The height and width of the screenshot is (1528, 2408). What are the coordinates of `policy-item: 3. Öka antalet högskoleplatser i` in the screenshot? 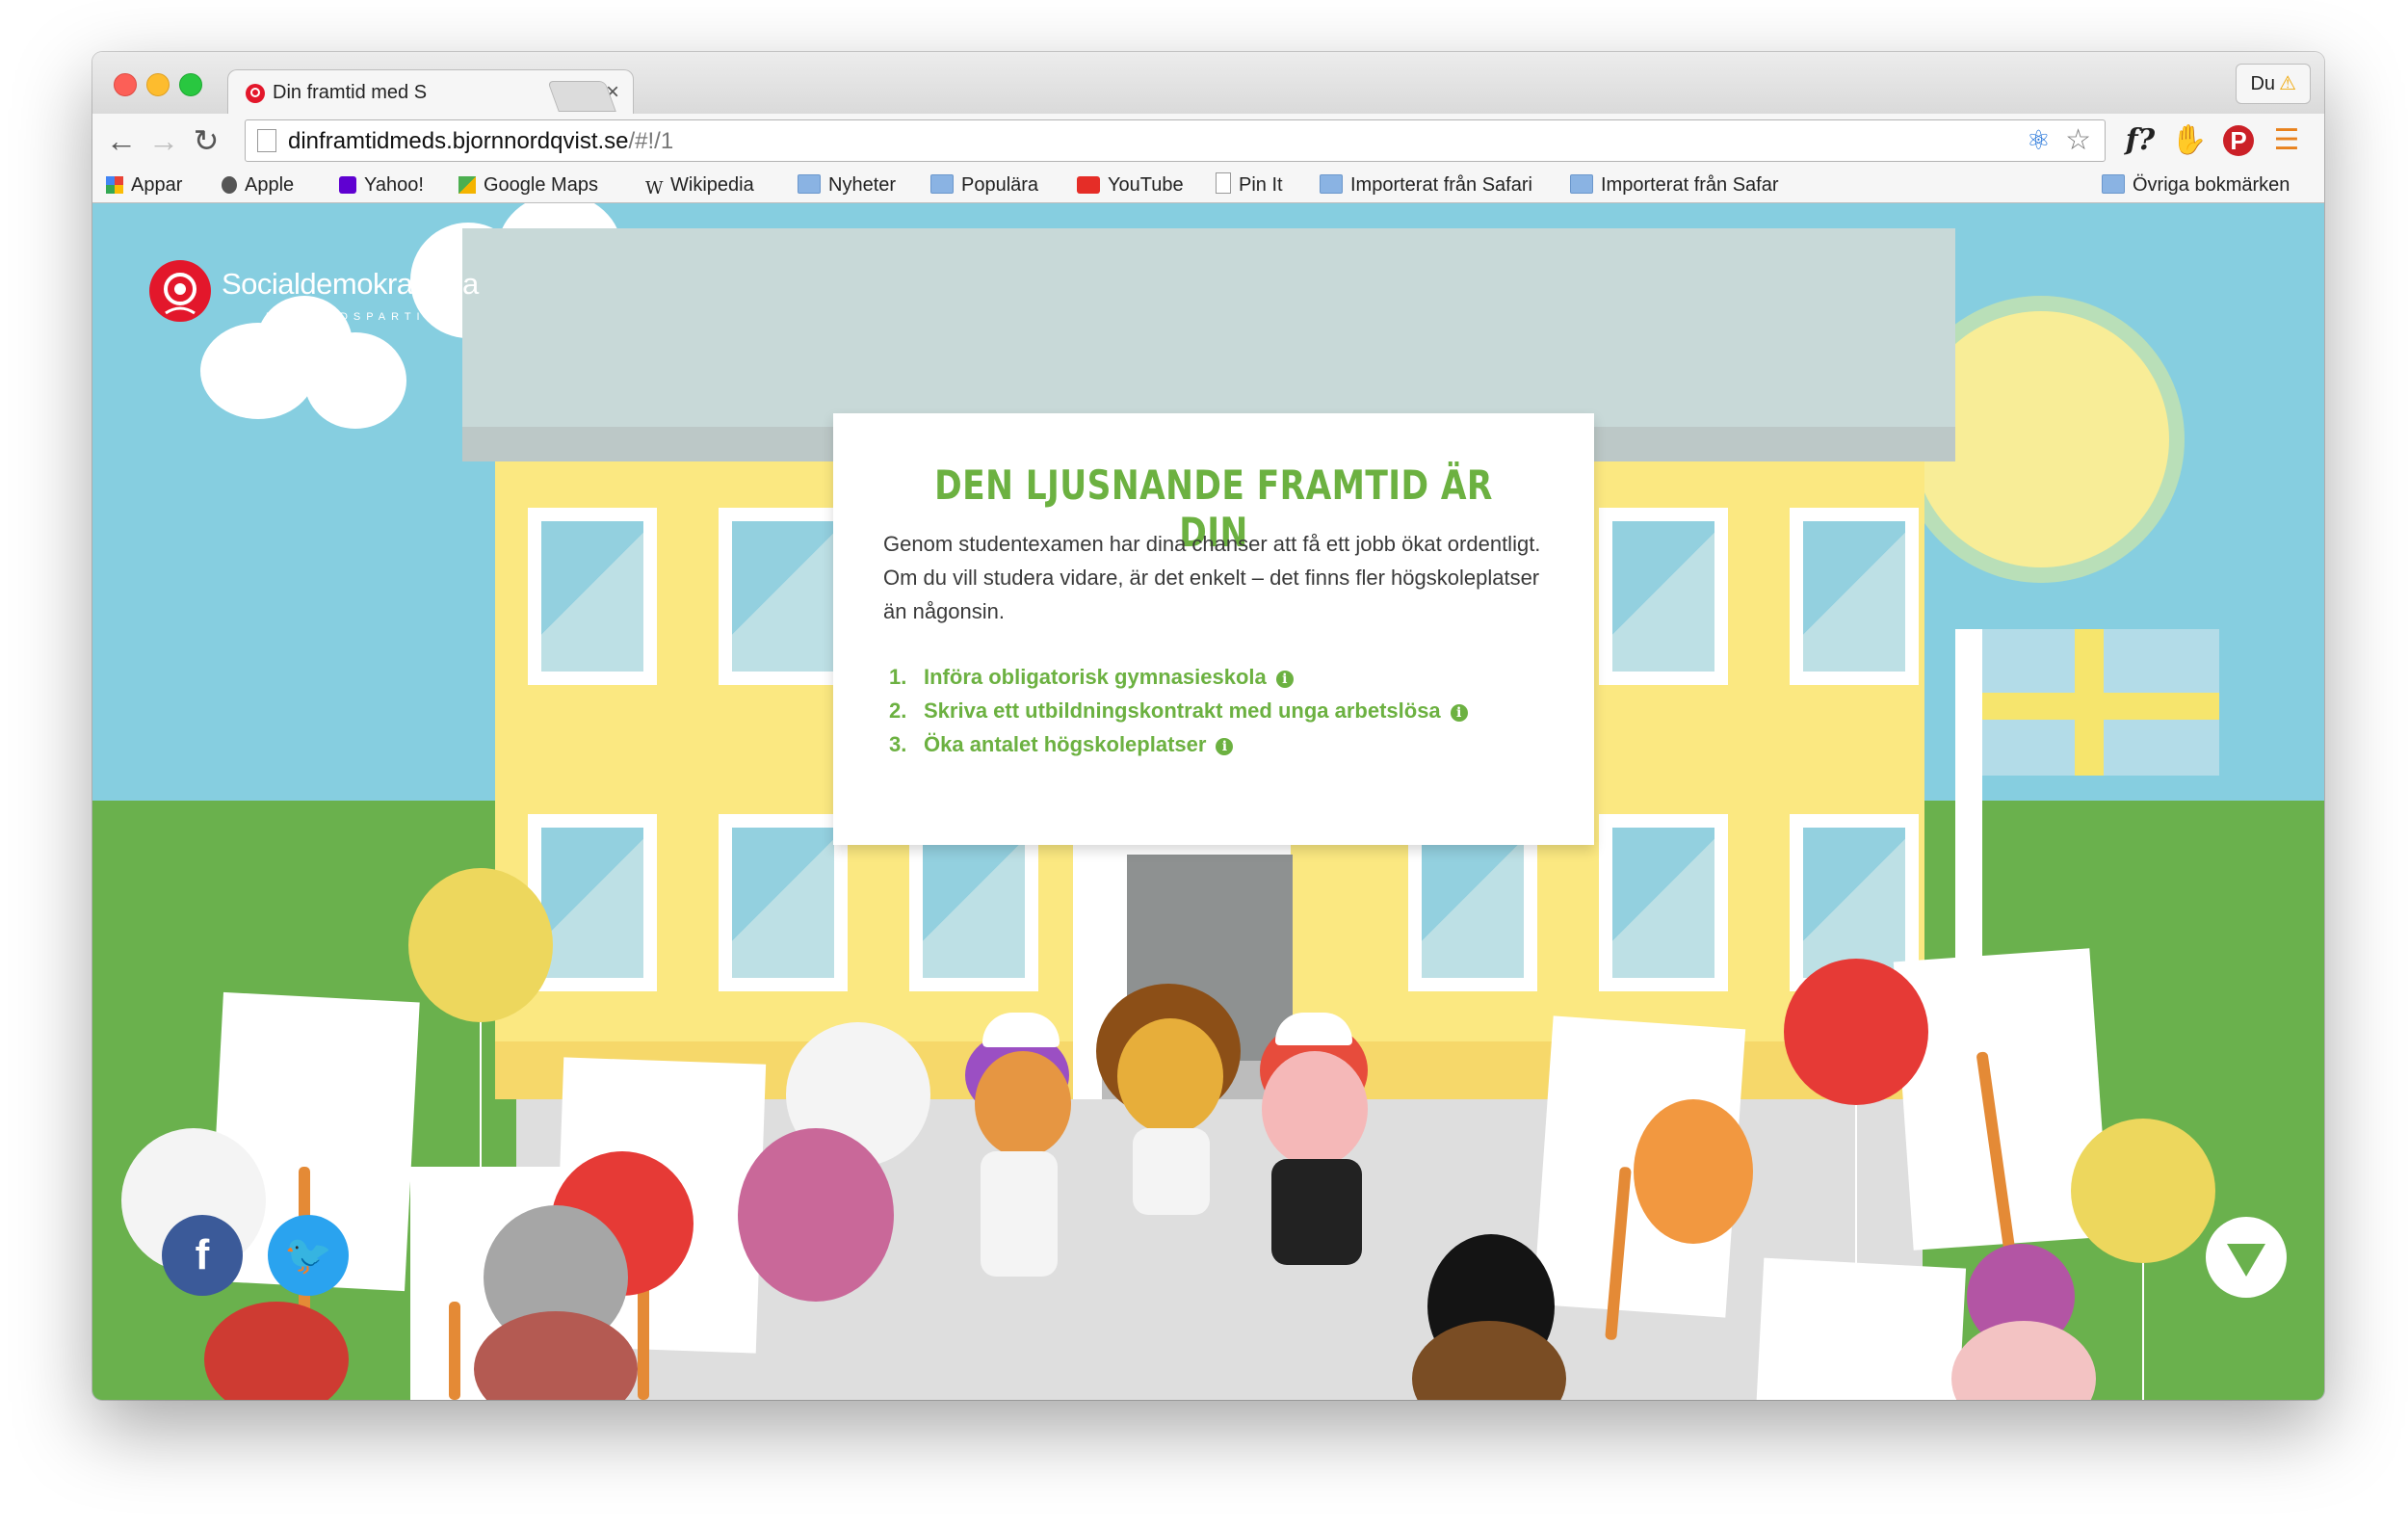 It's located at (1178, 744).